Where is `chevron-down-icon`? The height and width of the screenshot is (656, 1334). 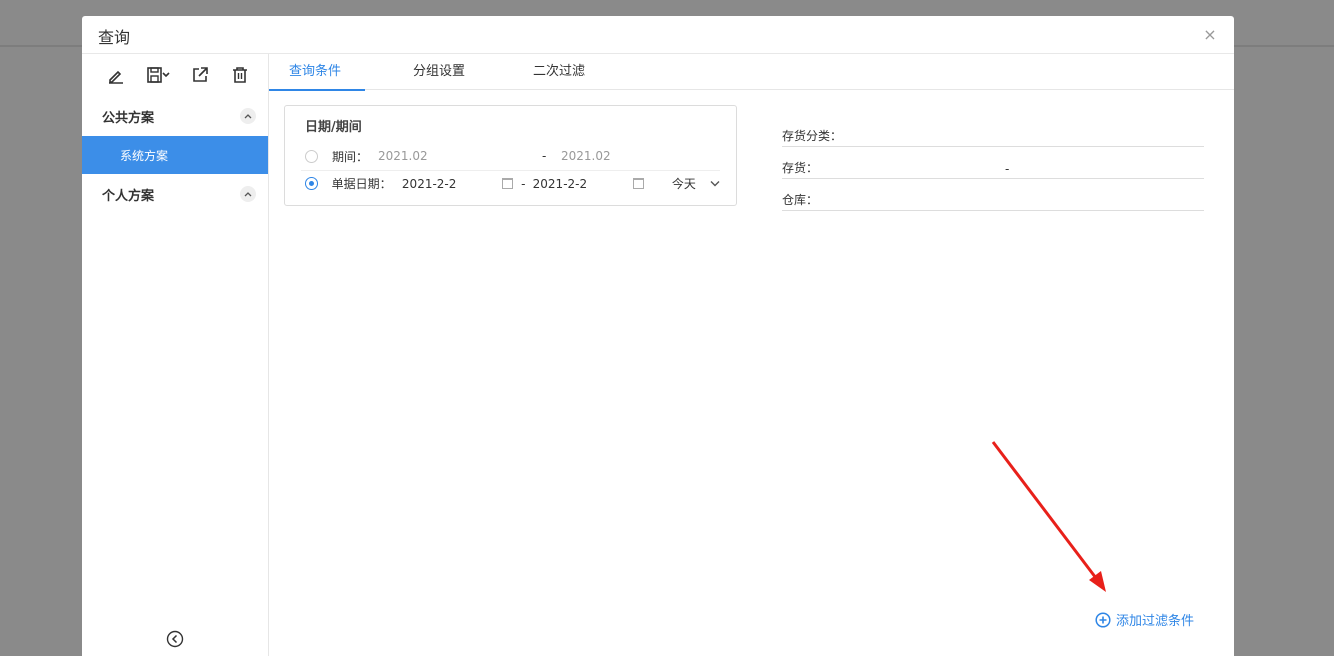 chevron-down-icon is located at coordinates (715, 184).